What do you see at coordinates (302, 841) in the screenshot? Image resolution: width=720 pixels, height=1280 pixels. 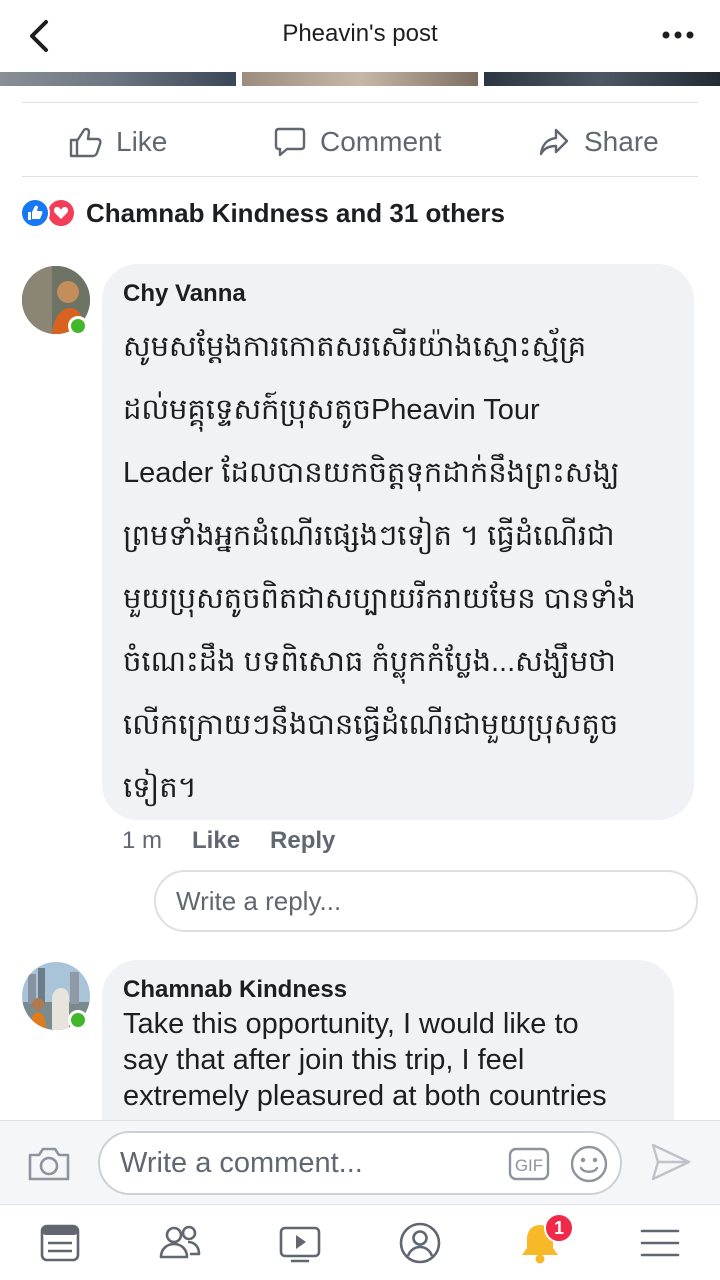 I see `comment-reply-button: Reply` at bounding box center [302, 841].